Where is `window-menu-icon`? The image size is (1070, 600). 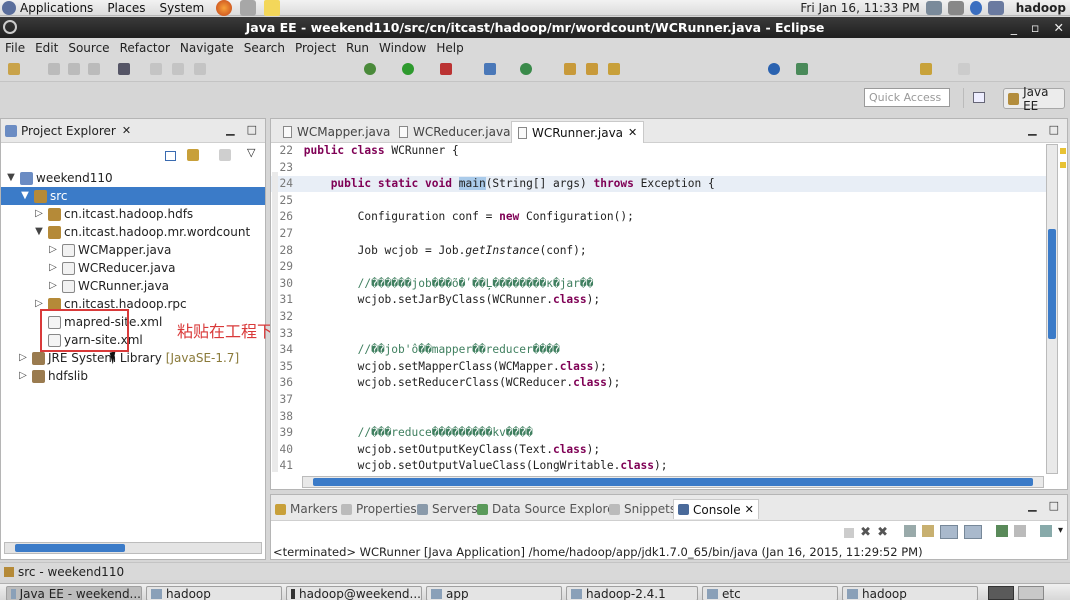
window-menu-icon is located at coordinates (10, 27).